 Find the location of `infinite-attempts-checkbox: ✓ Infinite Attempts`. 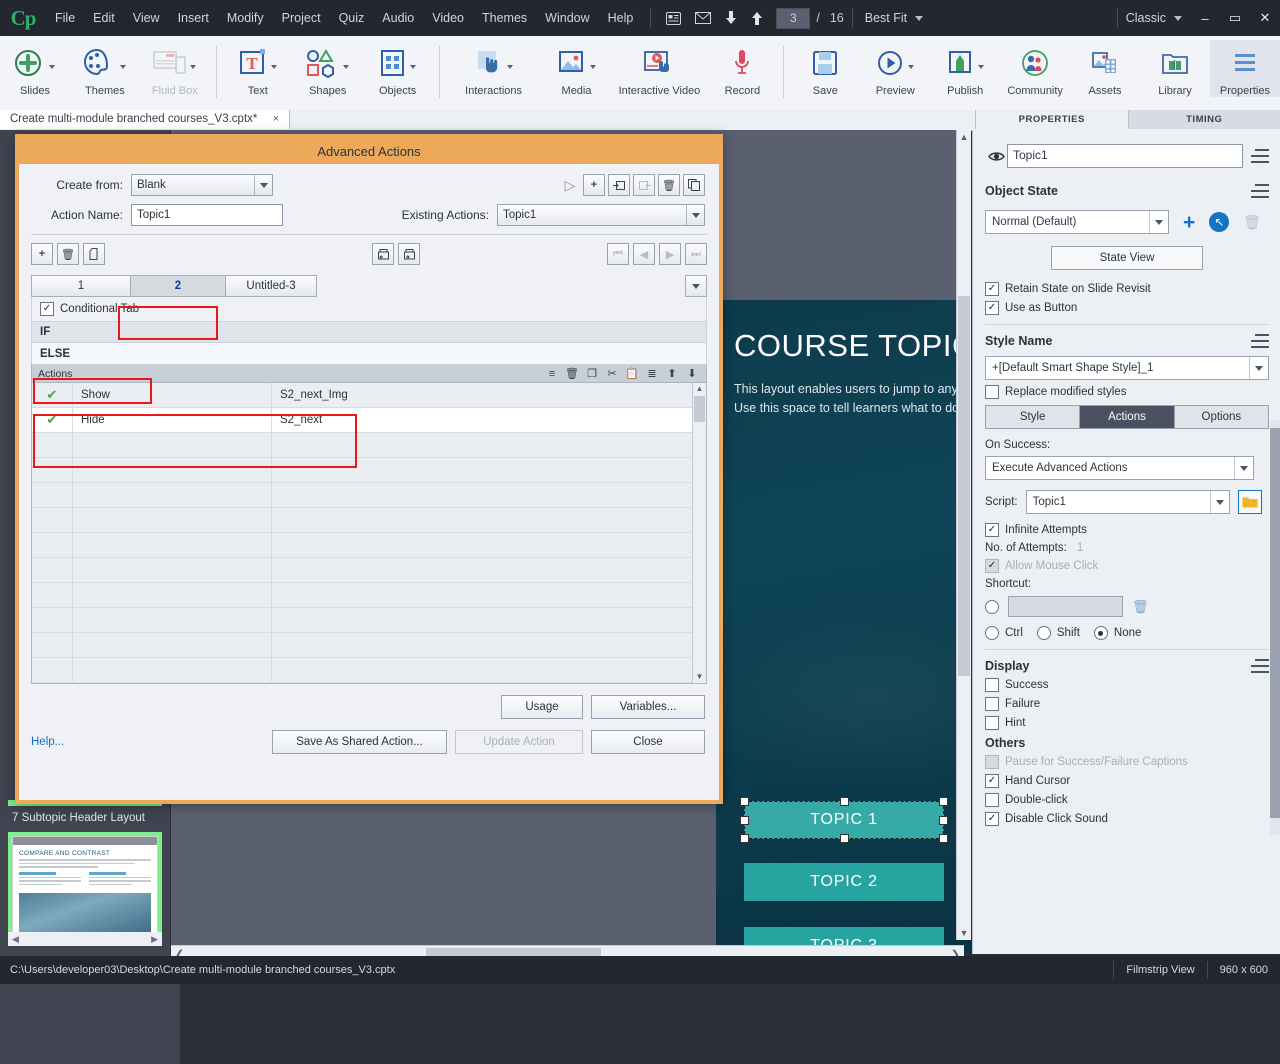

infinite-attempts-checkbox: ✓ Infinite Attempts is located at coordinates (1127, 530).